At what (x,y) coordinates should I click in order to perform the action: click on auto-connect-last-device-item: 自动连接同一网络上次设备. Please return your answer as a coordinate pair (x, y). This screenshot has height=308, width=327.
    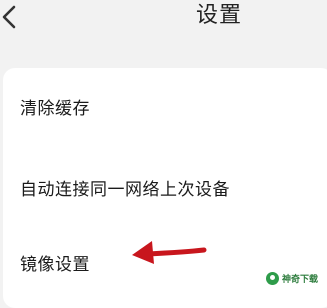
    Looking at the image, I should click on (125, 187).